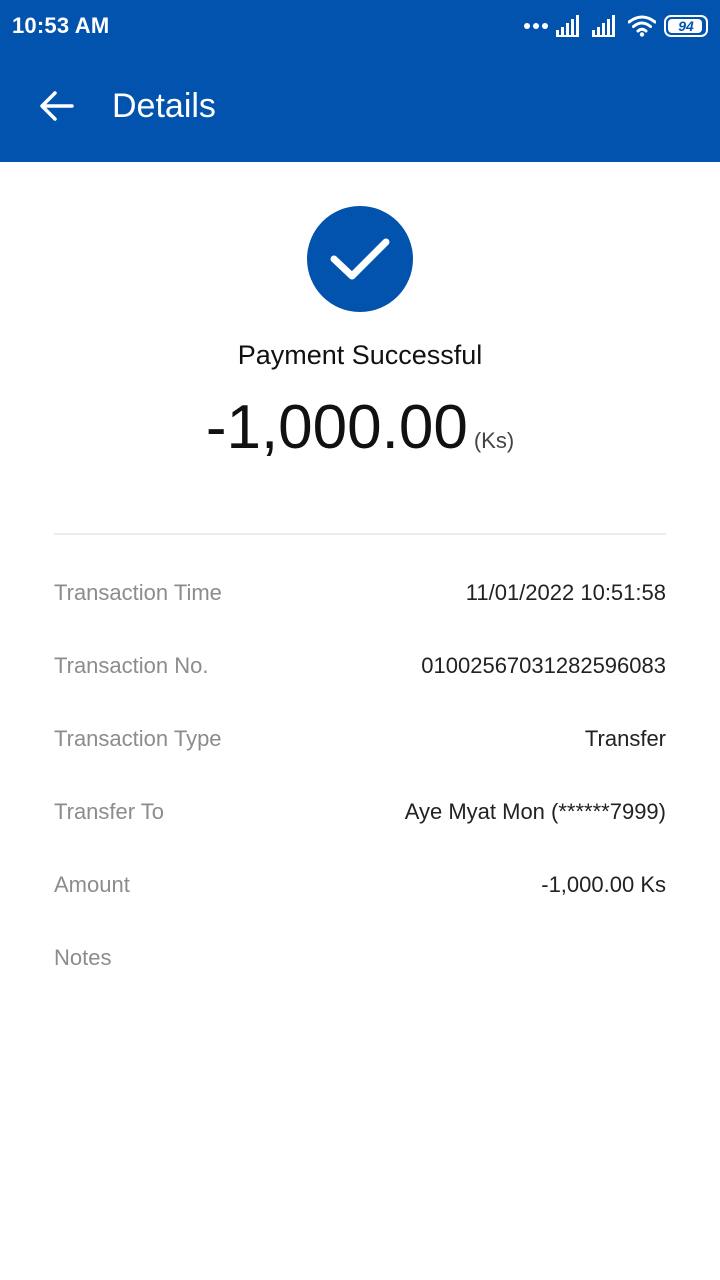 This screenshot has width=720, height=1280. What do you see at coordinates (360, 355) in the screenshot?
I see `payment-status: Payment Successful` at bounding box center [360, 355].